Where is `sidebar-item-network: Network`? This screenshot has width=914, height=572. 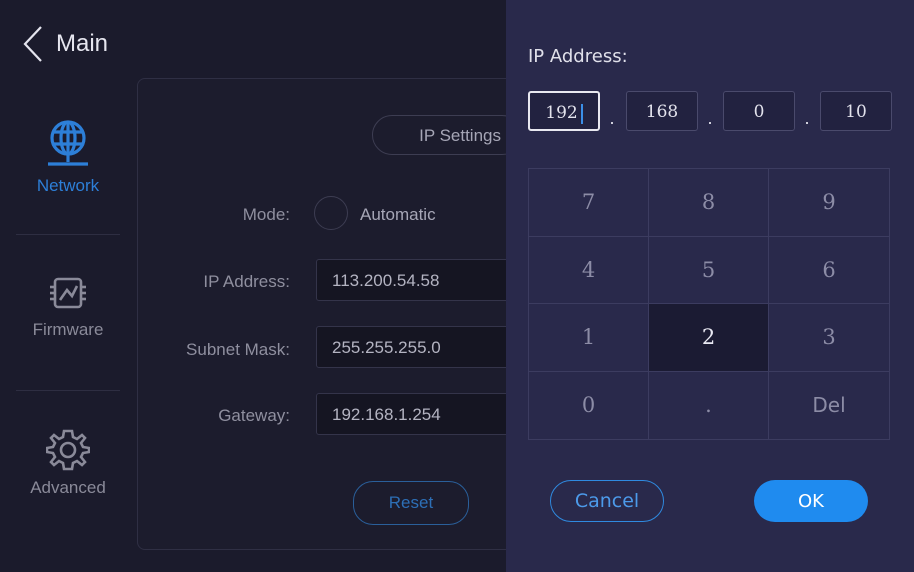
sidebar-item-network: Network is located at coordinates (68, 157).